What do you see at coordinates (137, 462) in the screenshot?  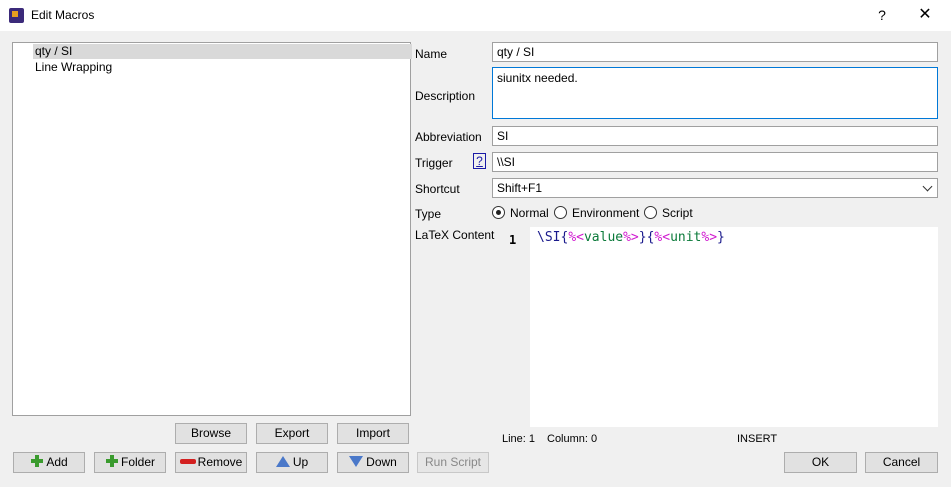 I see `folder-label: Folder` at bounding box center [137, 462].